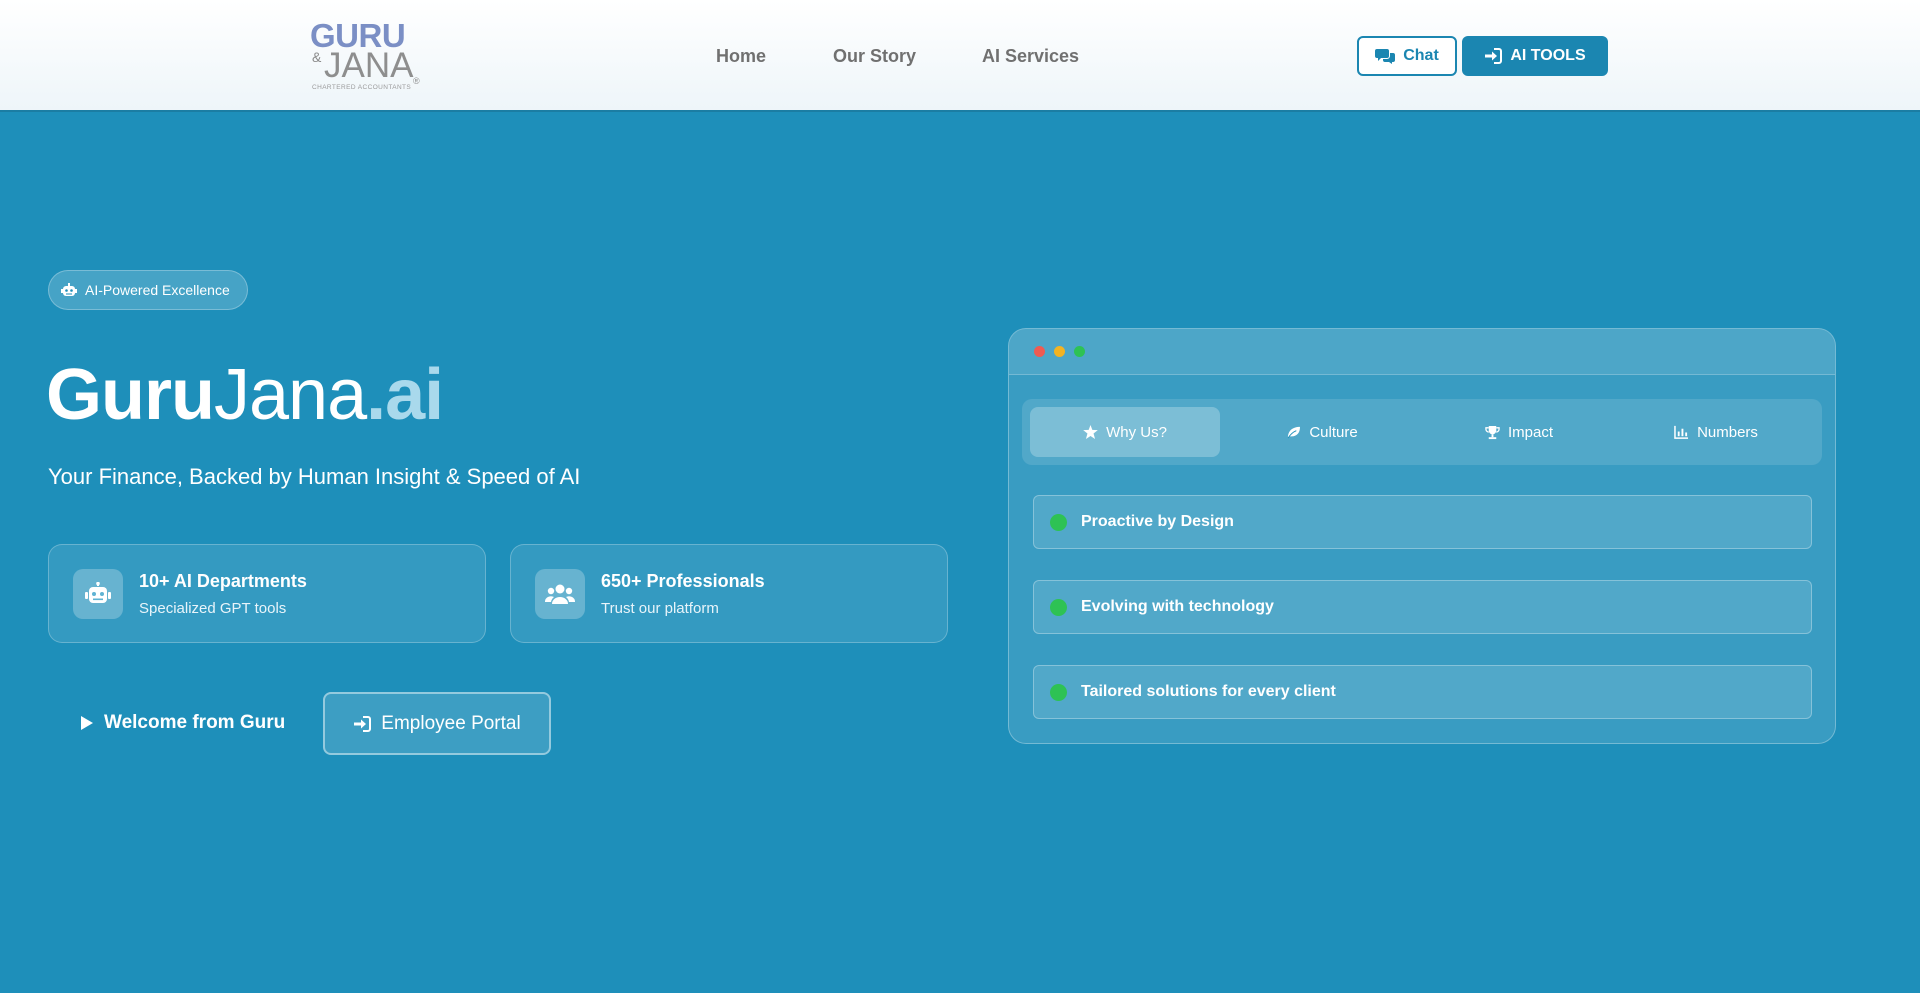  I want to click on nav-ai-services: AI Services, so click(1030, 56).